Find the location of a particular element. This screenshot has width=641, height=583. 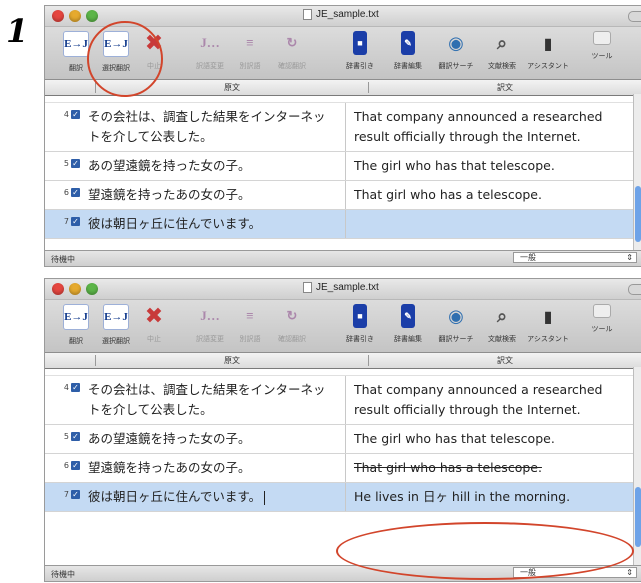

target-cell: He lives in 日ヶ hill in the morning. is located at coordinates (493, 497).